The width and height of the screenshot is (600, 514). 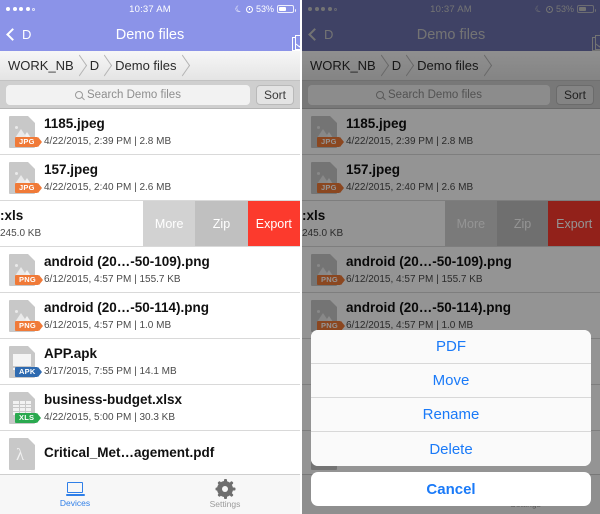 What do you see at coordinates (451, 489) in the screenshot?
I see `action-sheet-cancel-button: Cancel` at bounding box center [451, 489].